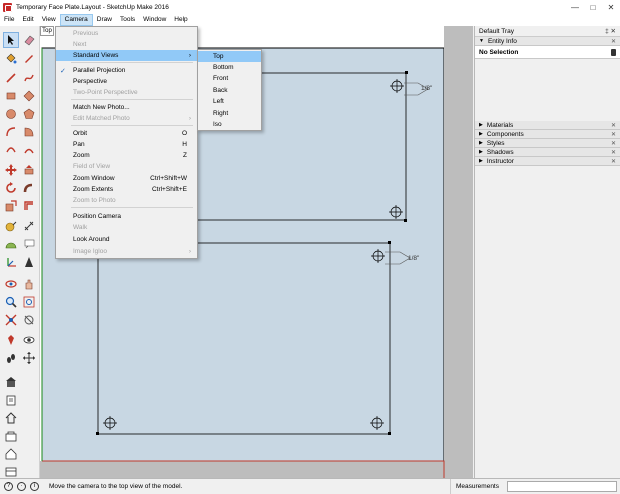 The width and height of the screenshot is (620, 494). What do you see at coordinates (229, 124) in the screenshot?
I see `view-iso: Iso` at bounding box center [229, 124].